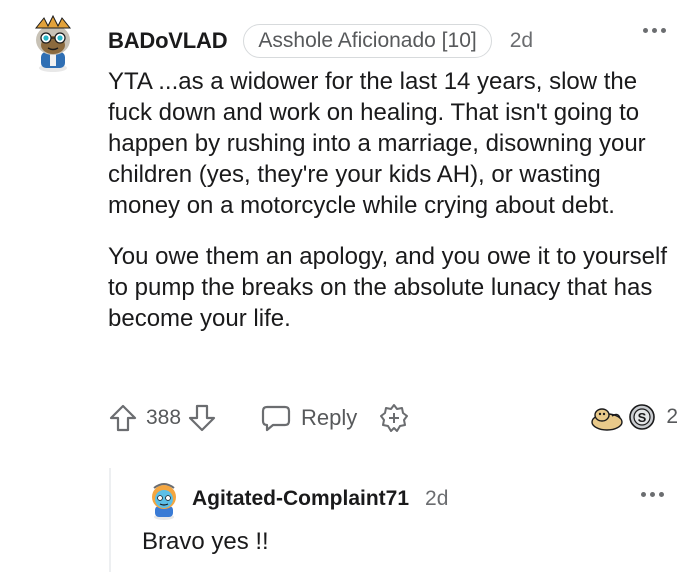 This screenshot has width=700, height=572. I want to click on svg-text: S, so click(642, 417).